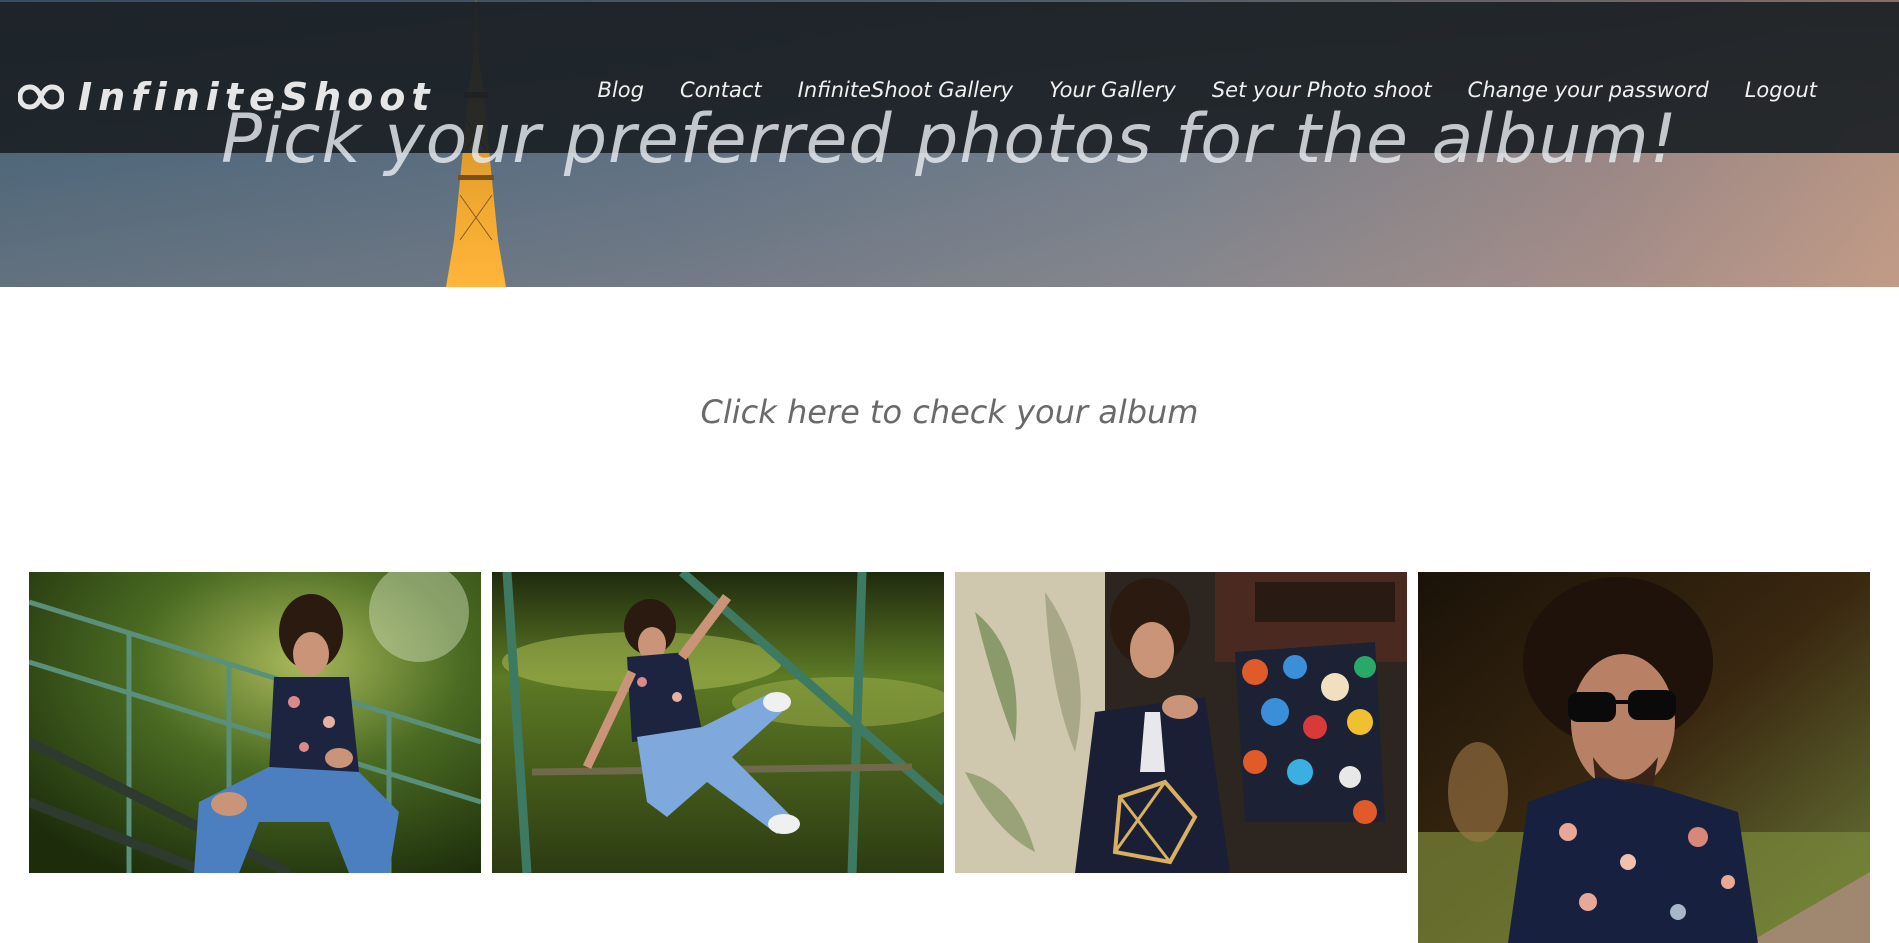 The image size is (1899, 943). I want to click on nav-link-contact: Contact, so click(721, 90).